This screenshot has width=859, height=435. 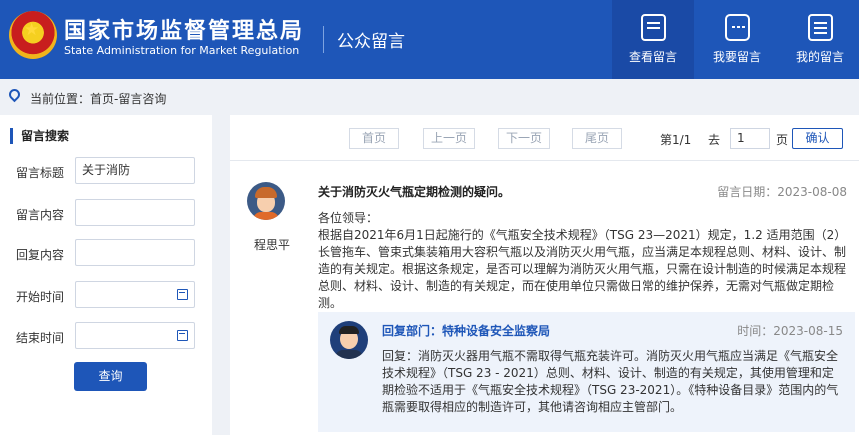 I want to click on nav-my-messages: 我的留言, so click(x=819, y=39).